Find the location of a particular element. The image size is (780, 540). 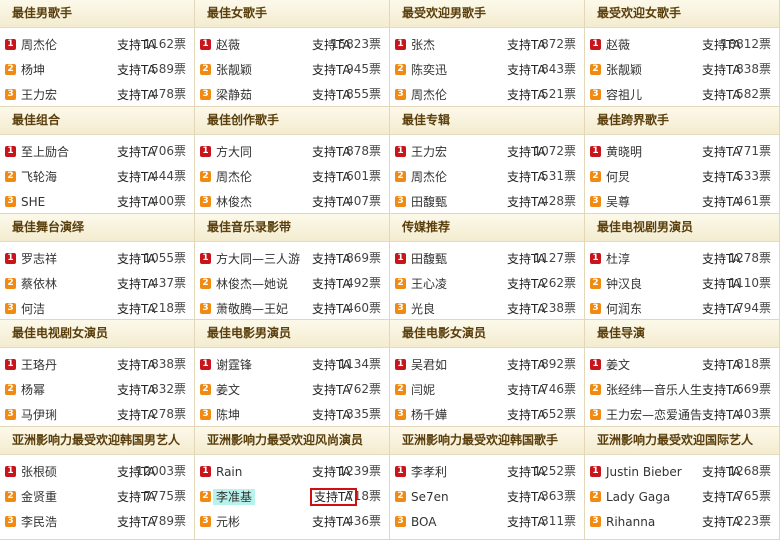

nominee-name: 杜淳 is located at coordinates (618, 259).